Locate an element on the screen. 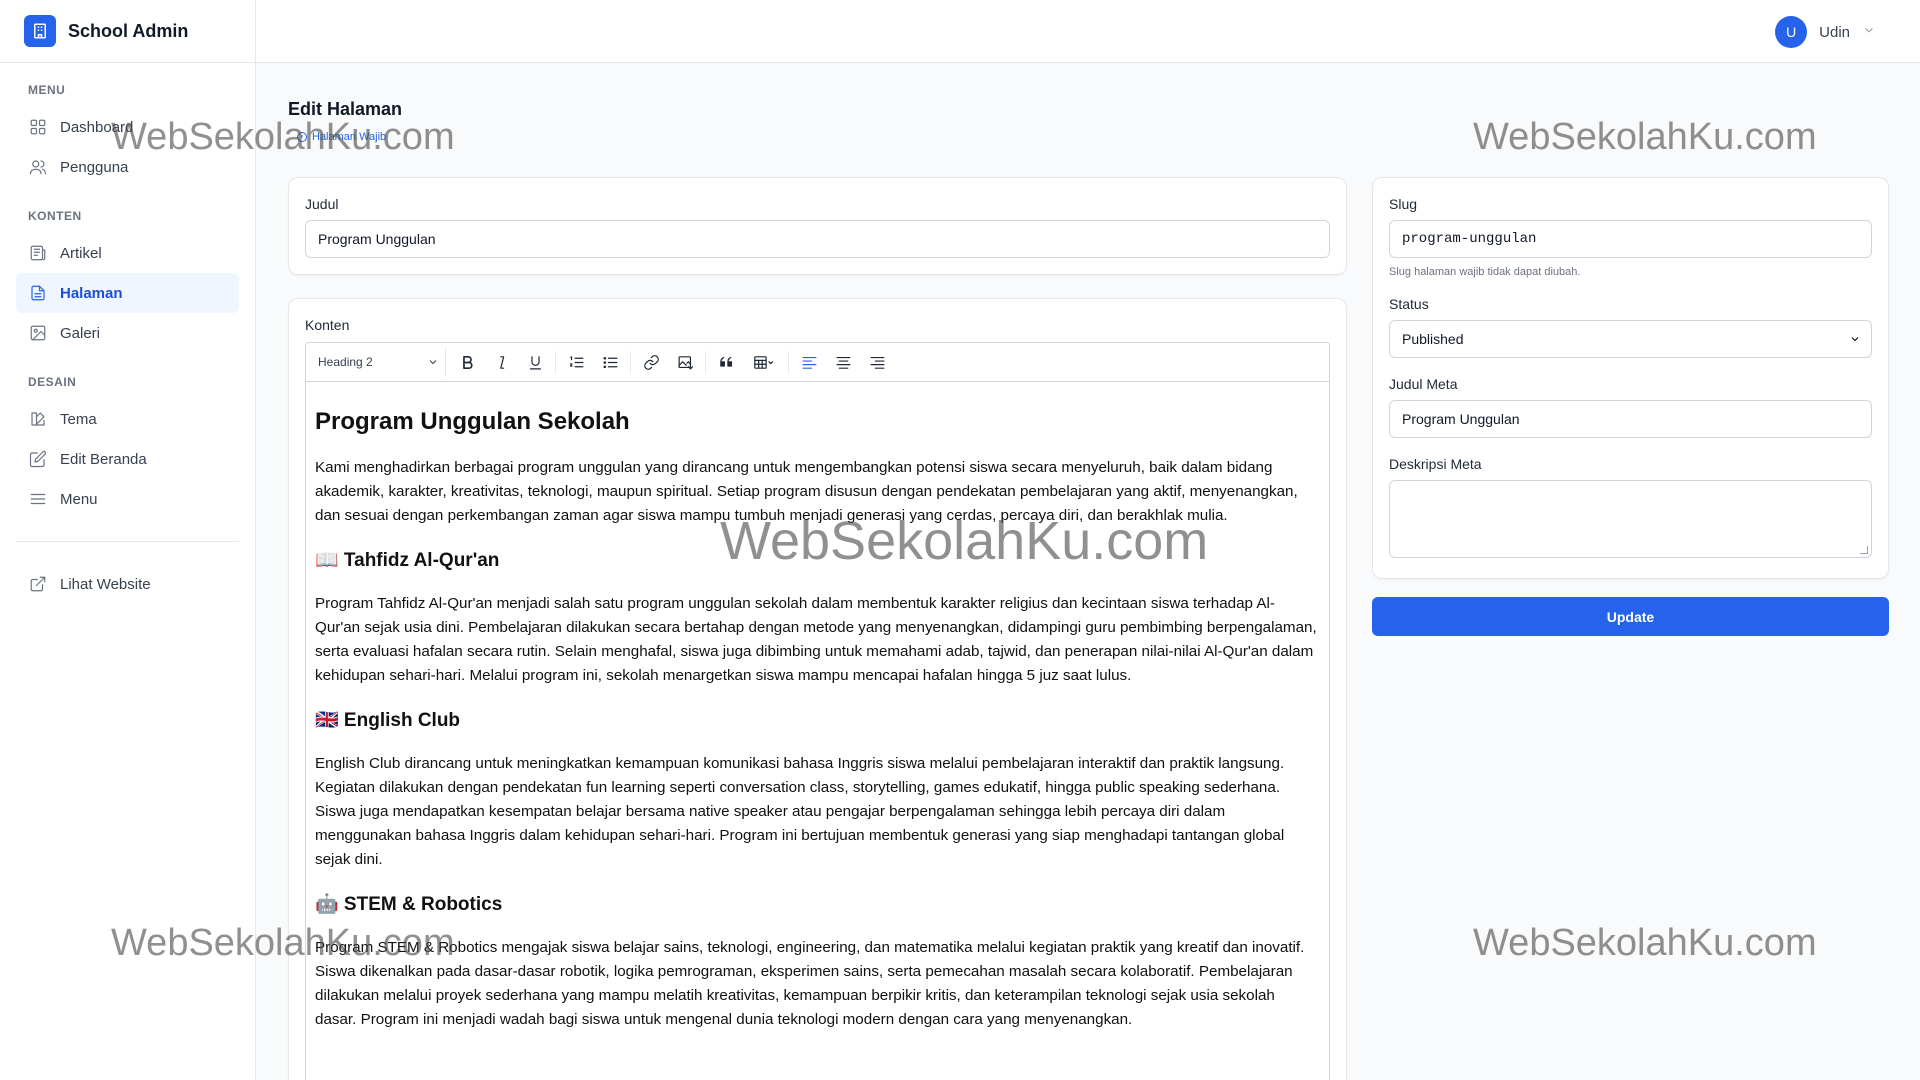  numbered-list-button is located at coordinates (576, 362).